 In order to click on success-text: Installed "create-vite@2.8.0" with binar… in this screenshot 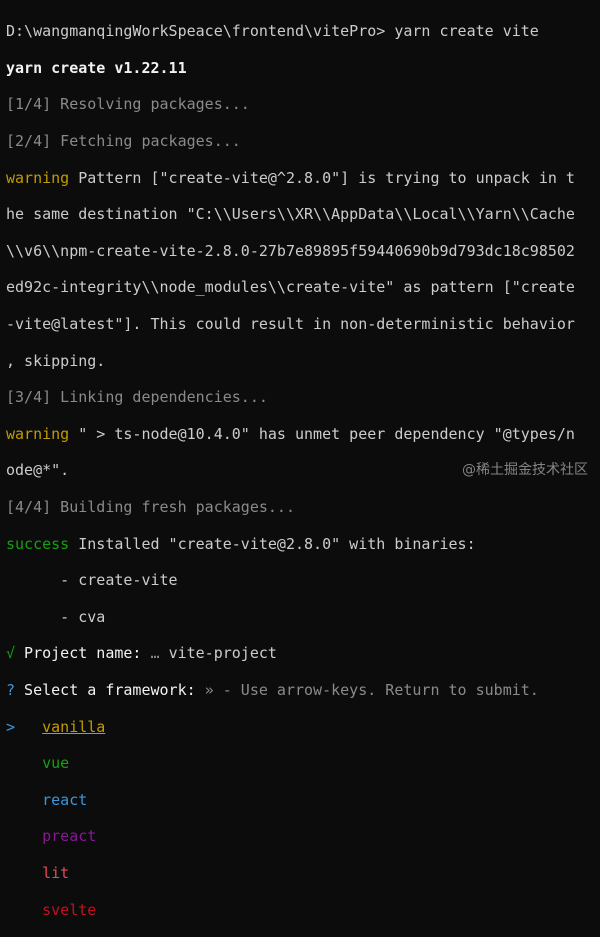, I will do `click(272, 543)`.